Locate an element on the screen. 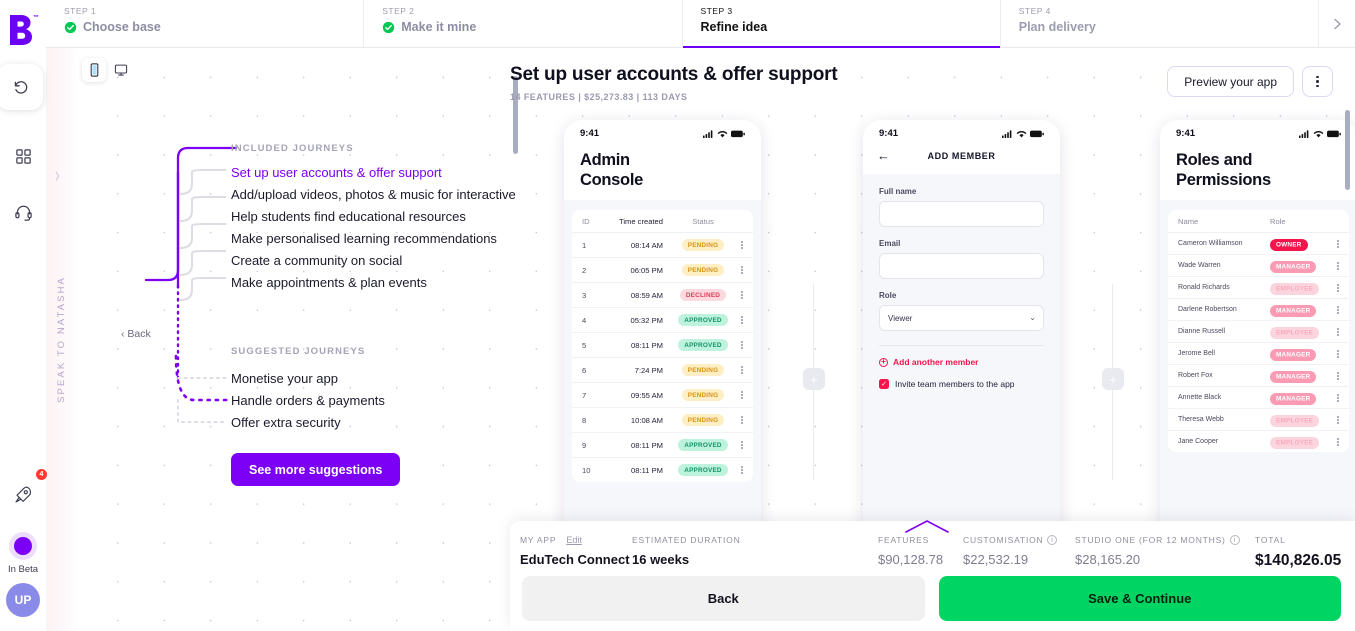  cell-id: 8 is located at coordinates (584, 420).